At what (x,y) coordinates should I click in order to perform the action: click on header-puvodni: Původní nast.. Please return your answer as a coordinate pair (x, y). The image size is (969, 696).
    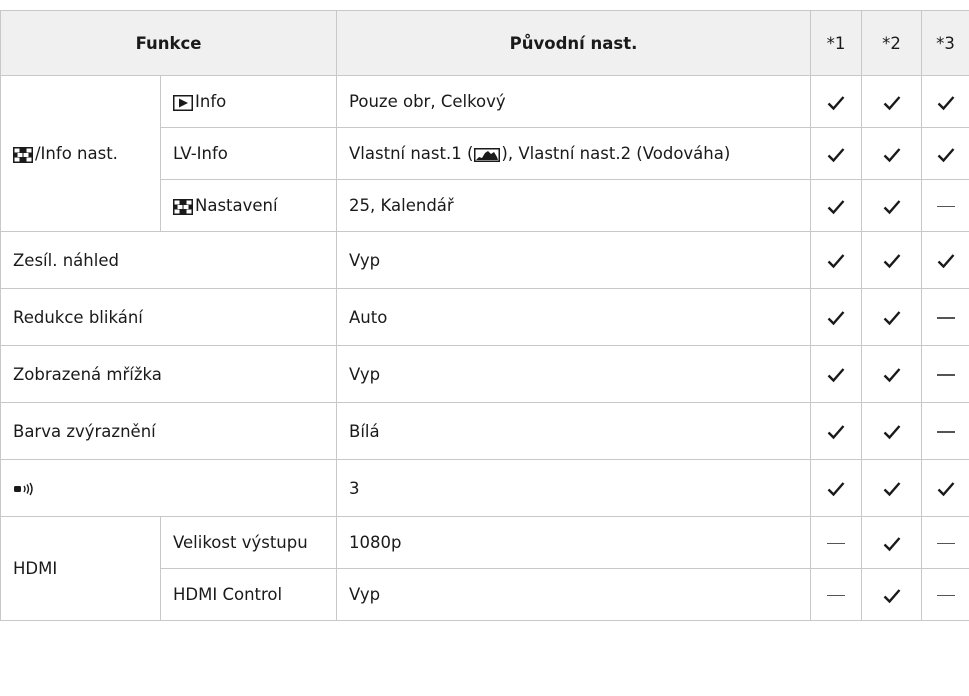
    Looking at the image, I should click on (574, 43).